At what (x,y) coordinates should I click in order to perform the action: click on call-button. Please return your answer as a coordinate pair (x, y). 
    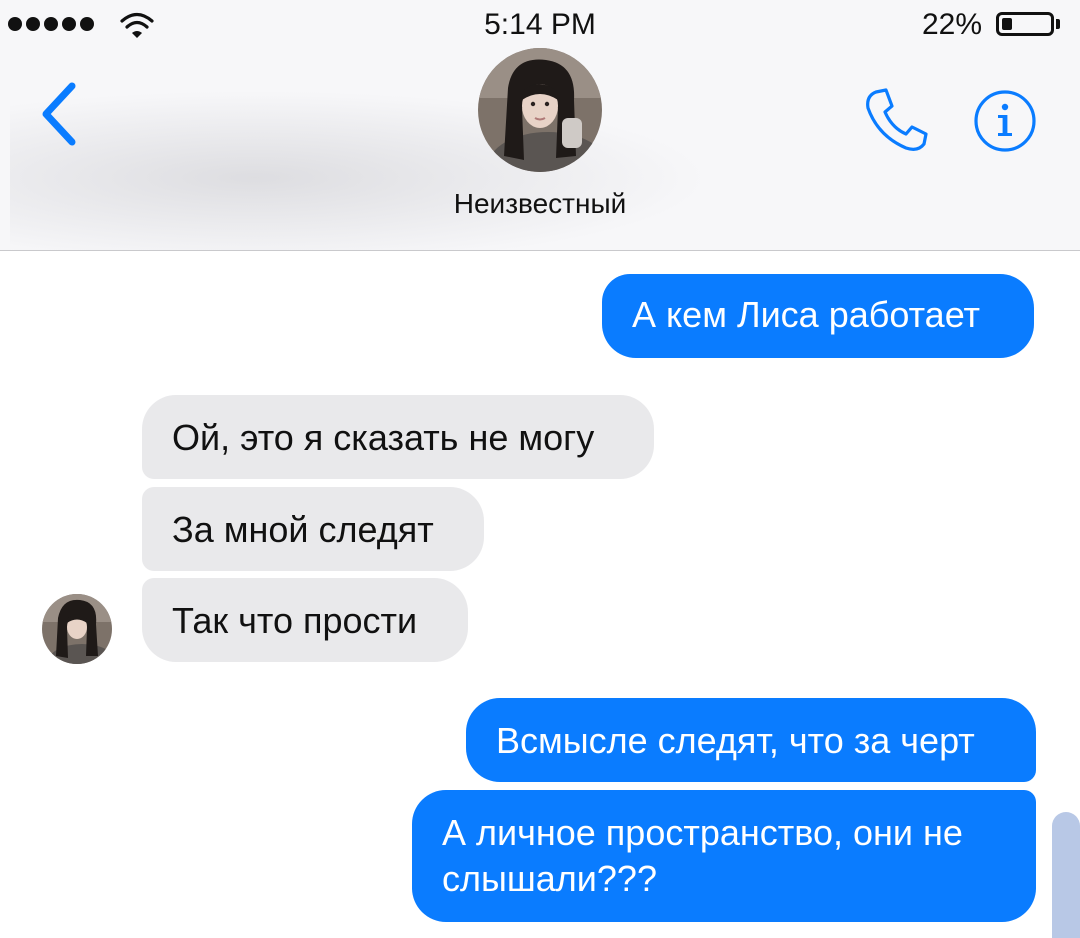
    Looking at the image, I should click on (896, 120).